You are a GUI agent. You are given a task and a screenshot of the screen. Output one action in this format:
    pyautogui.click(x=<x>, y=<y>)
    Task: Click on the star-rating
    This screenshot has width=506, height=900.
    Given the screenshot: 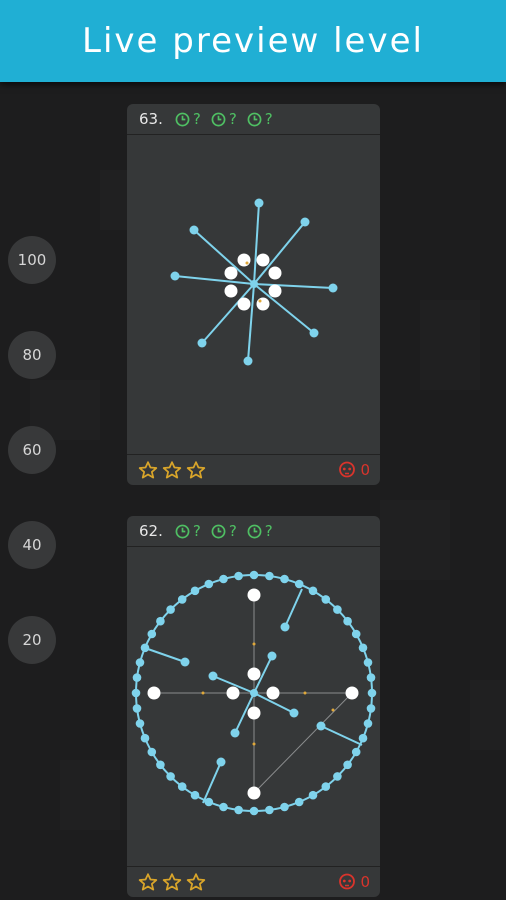 What is the action you would take?
    pyautogui.click(x=172, y=470)
    